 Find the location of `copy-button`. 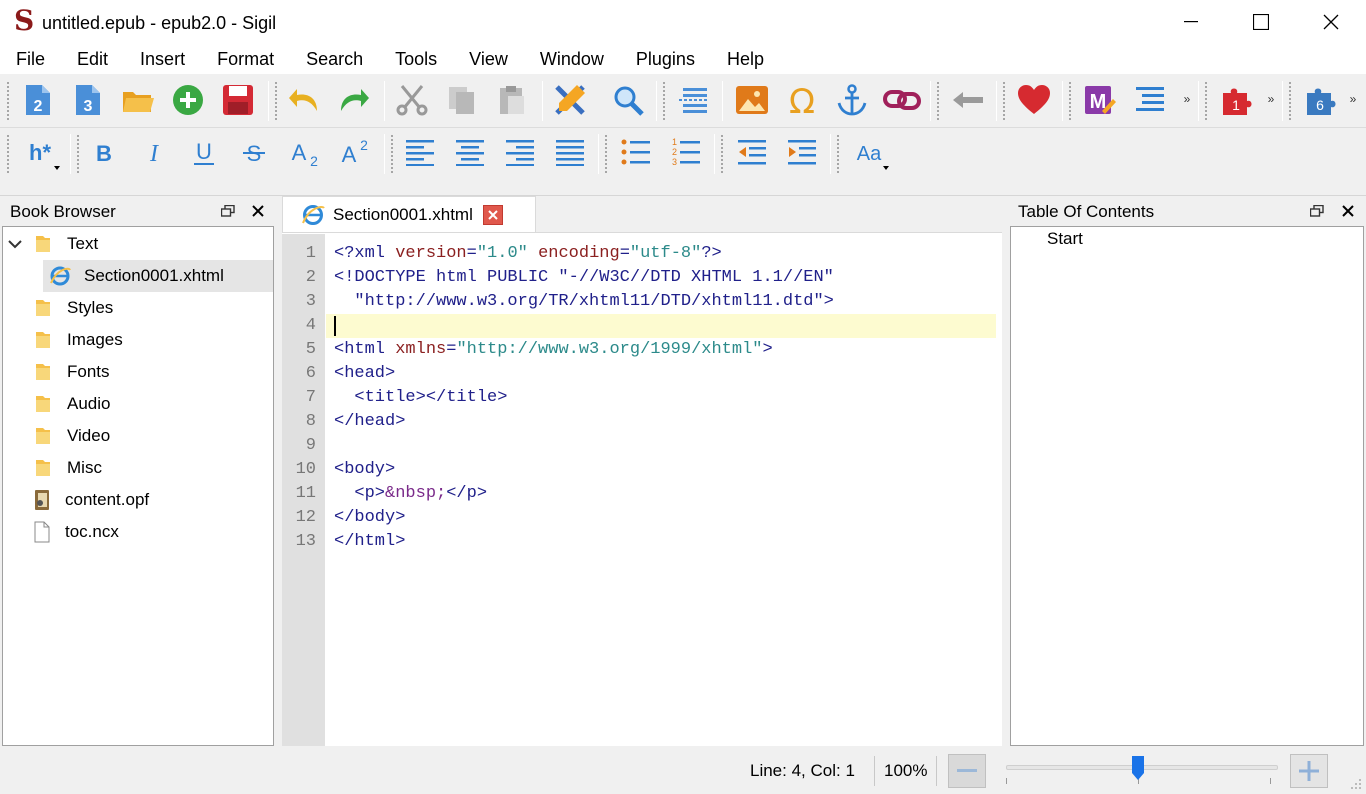

copy-button is located at coordinates (462, 100).